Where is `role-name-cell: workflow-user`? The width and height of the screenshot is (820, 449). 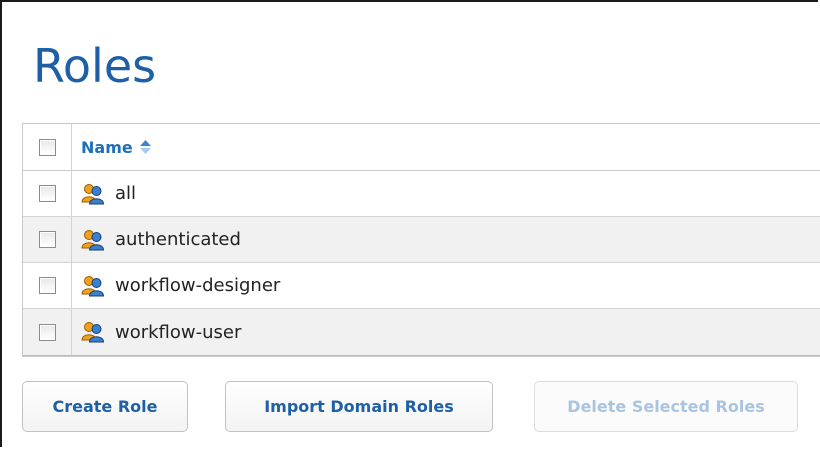
role-name-cell: workflow-user is located at coordinates (446, 332).